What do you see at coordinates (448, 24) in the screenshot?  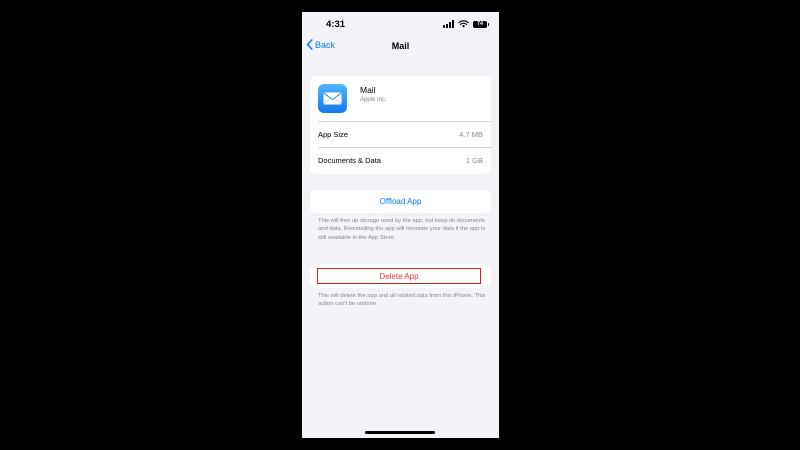 I see `cellular-signal-icon` at bounding box center [448, 24].